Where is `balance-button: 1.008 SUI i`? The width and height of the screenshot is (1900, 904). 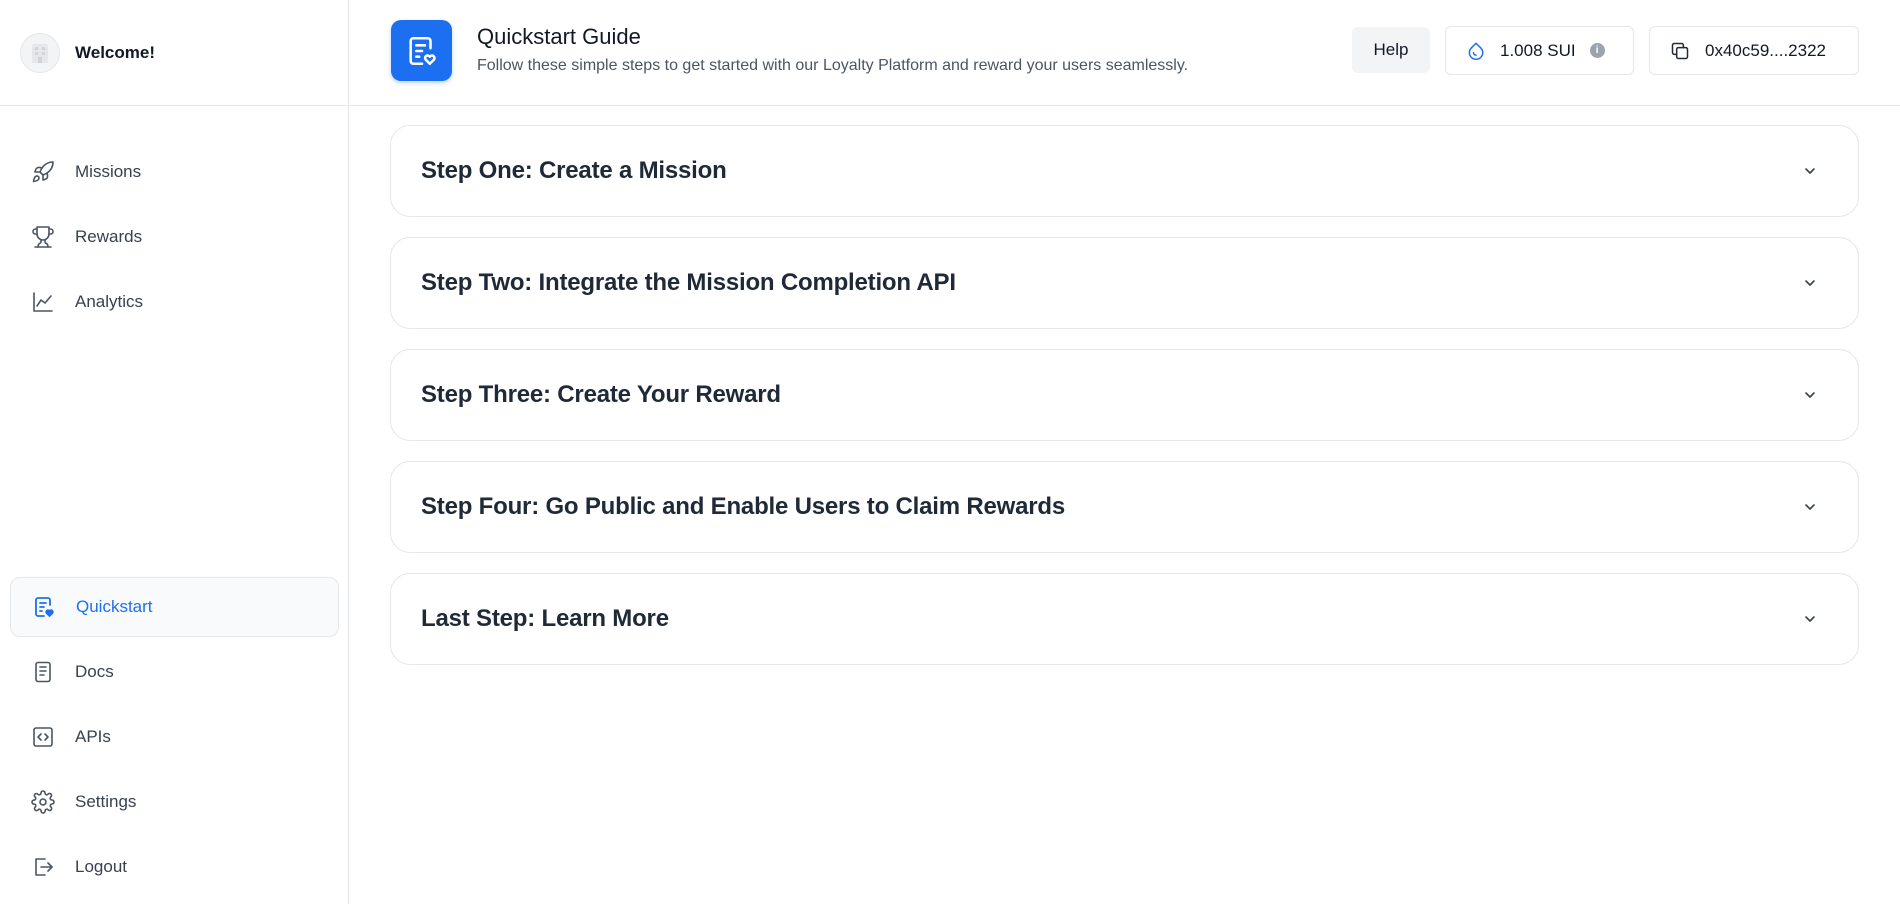
balance-button: 1.008 SUI i is located at coordinates (1539, 50).